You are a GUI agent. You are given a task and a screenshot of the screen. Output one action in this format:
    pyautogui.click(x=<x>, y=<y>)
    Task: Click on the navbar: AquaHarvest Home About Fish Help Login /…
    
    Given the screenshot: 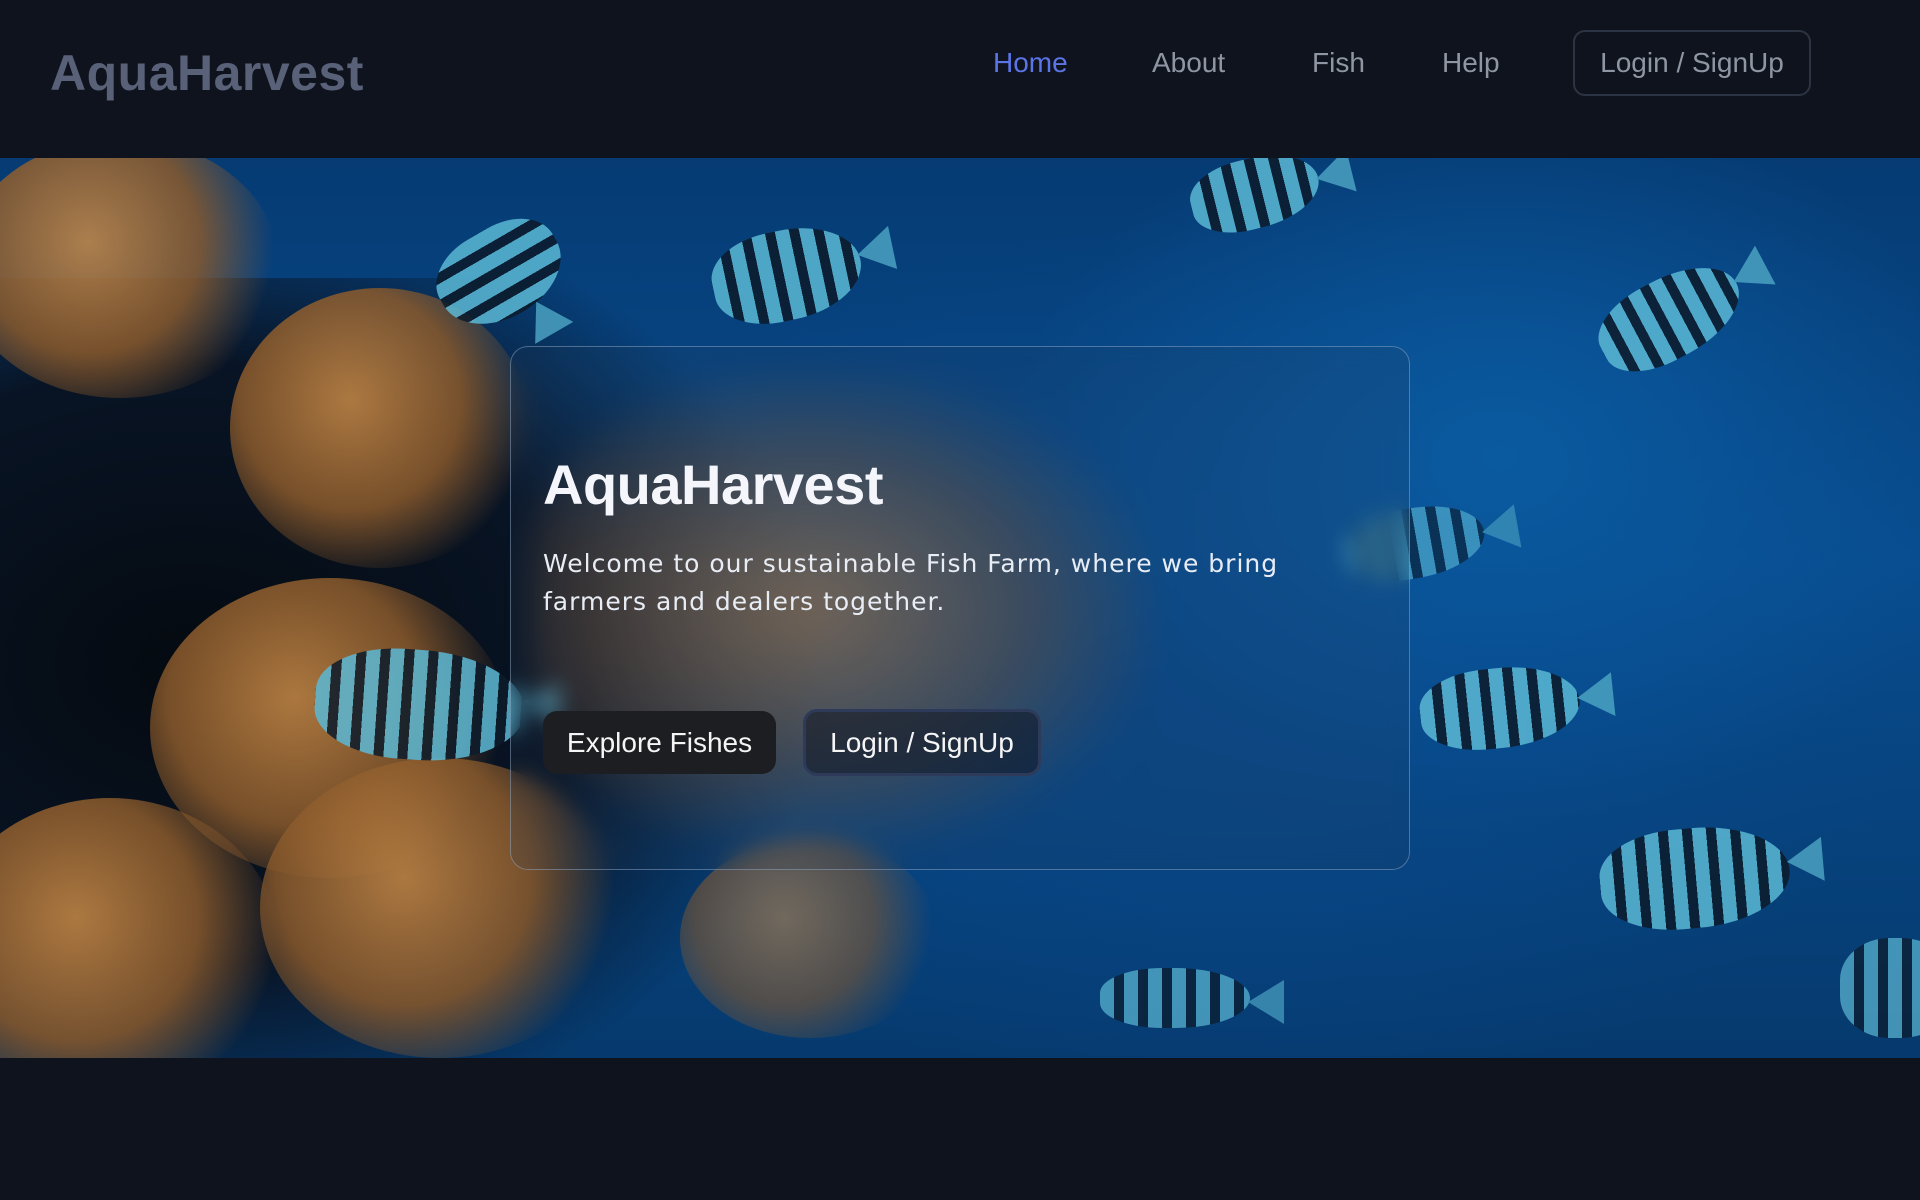 What is the action you would take?
    pyautogui.click(x=960, y=79)
    